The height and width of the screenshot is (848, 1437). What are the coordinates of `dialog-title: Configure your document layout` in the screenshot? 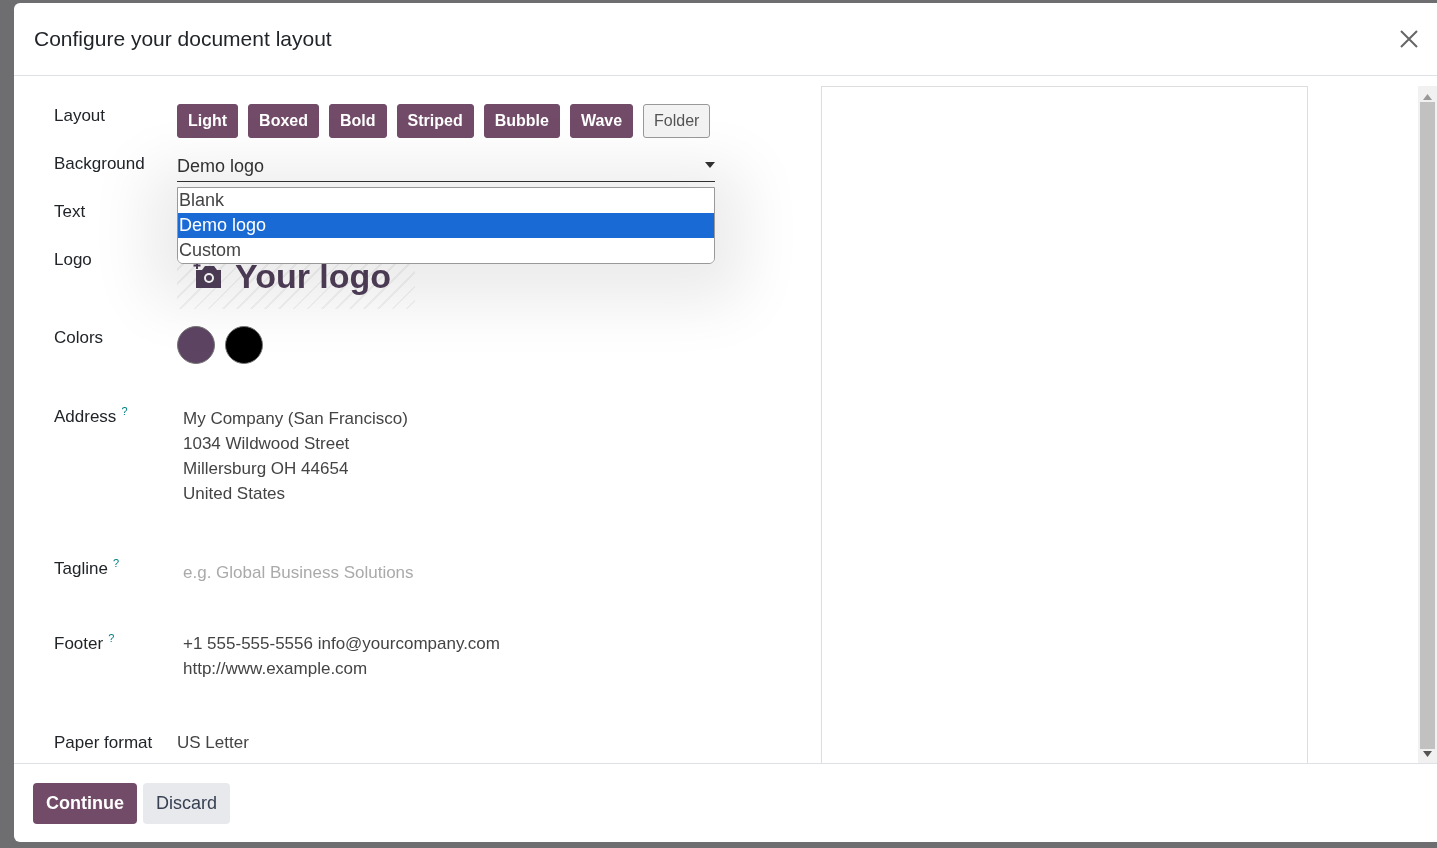 It's located at (183, 39).